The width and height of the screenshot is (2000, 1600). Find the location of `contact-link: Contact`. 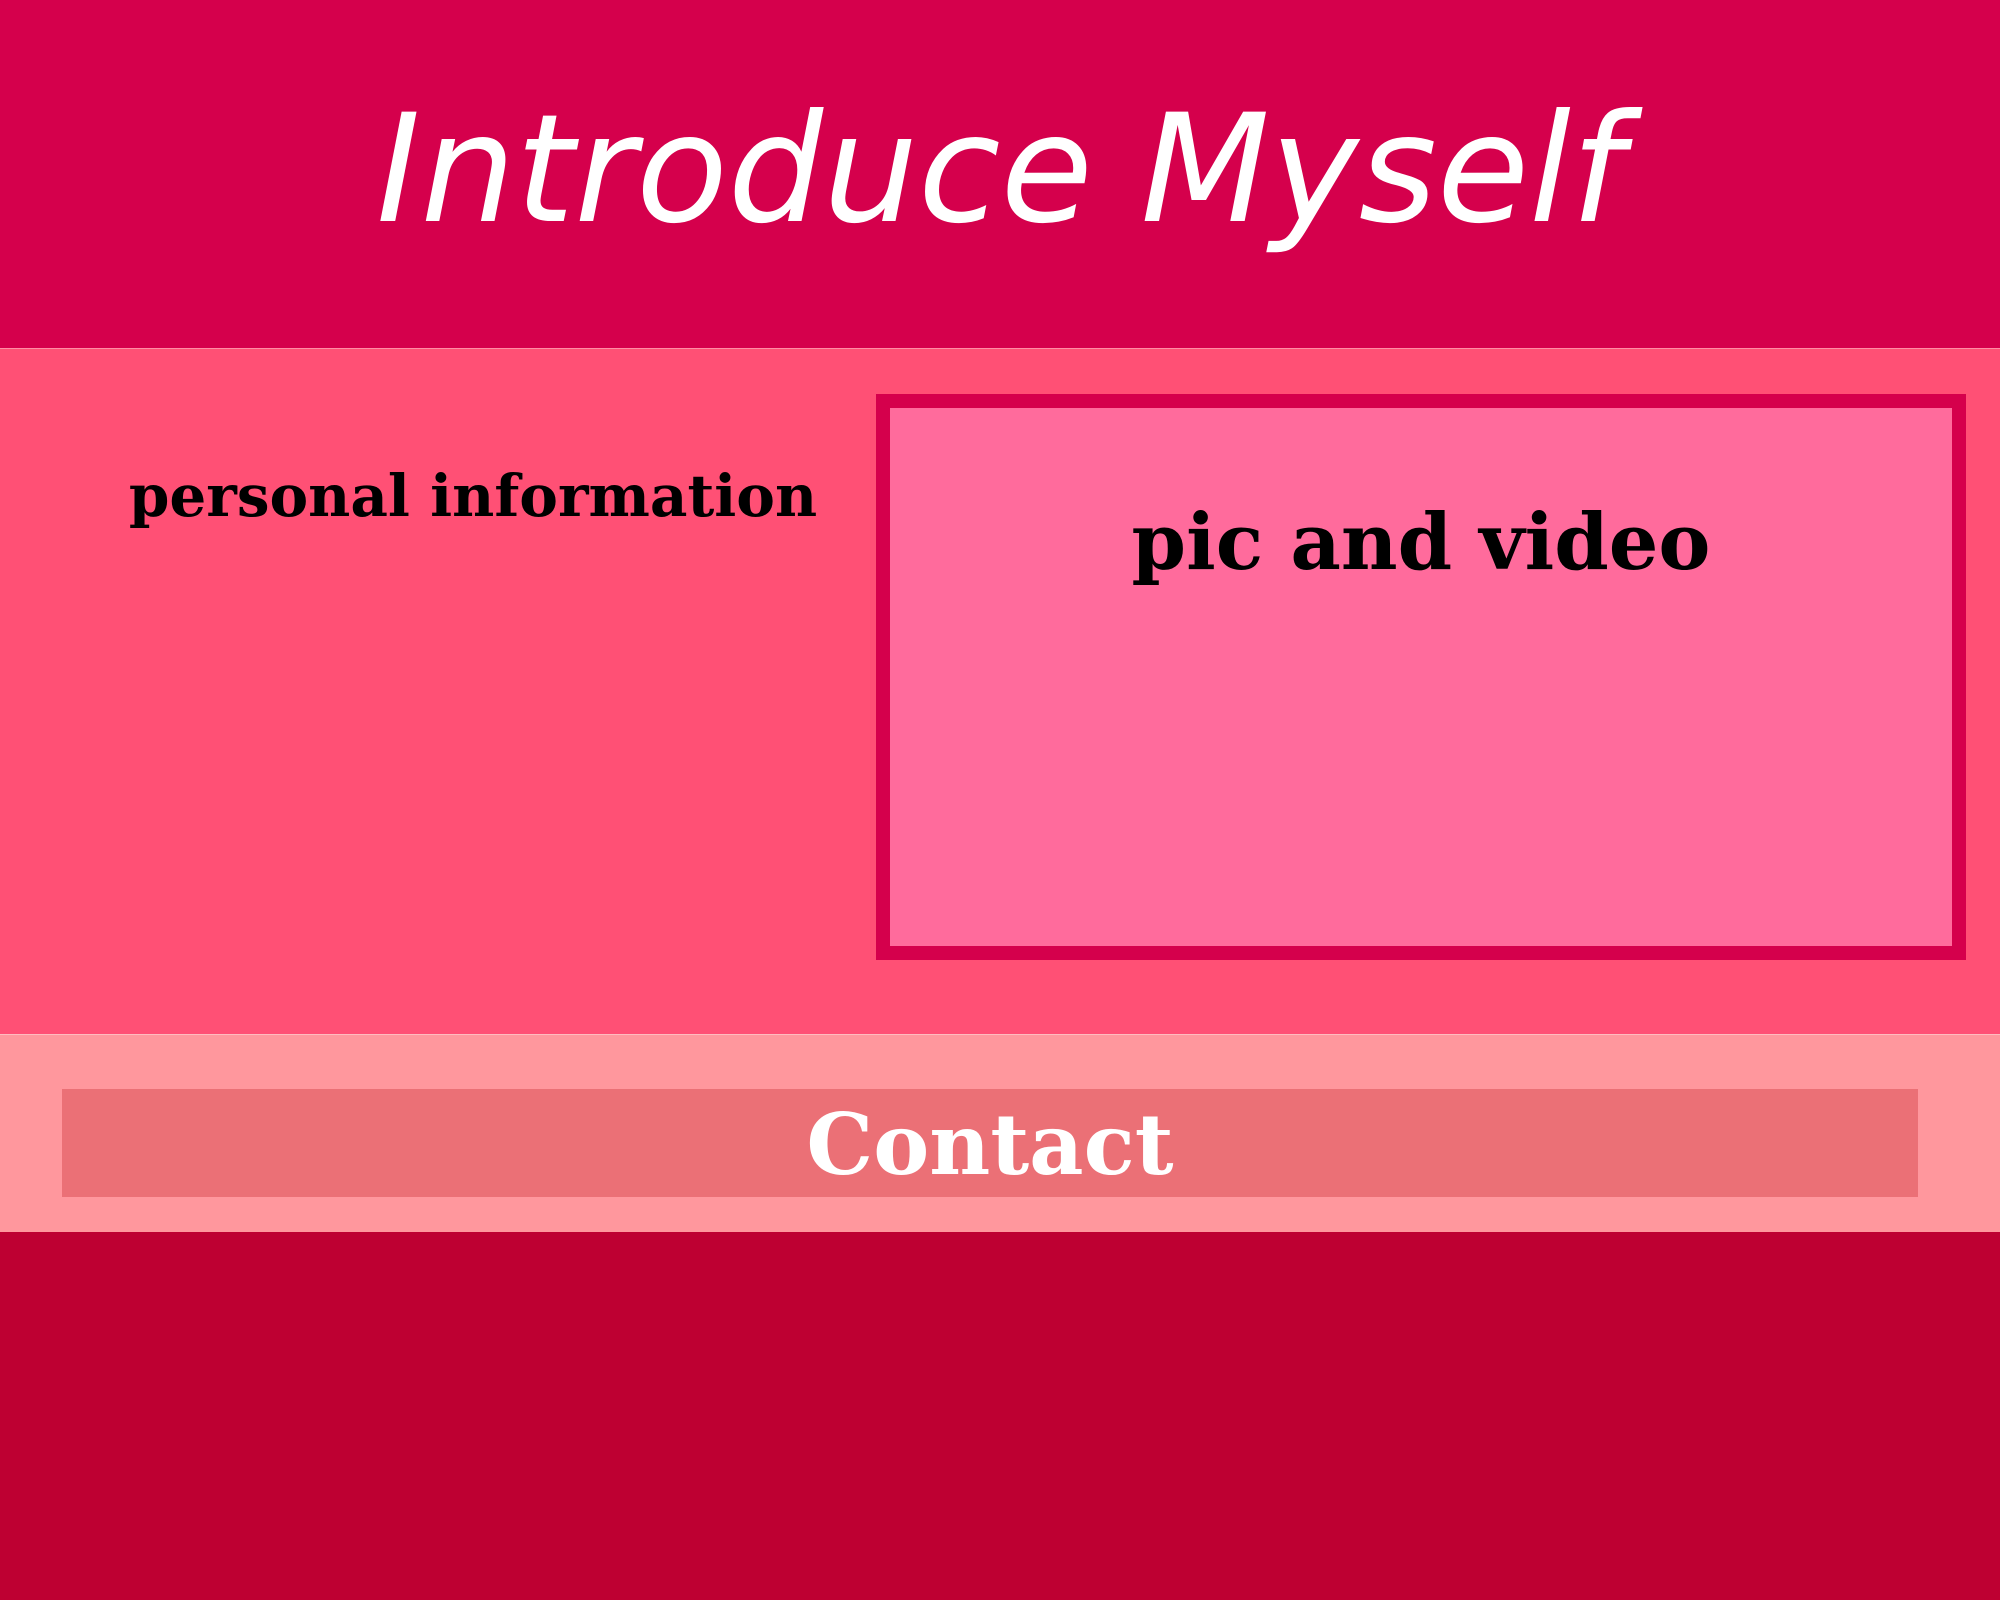

contact-link: Contact is located at coordinates (990, 1145).